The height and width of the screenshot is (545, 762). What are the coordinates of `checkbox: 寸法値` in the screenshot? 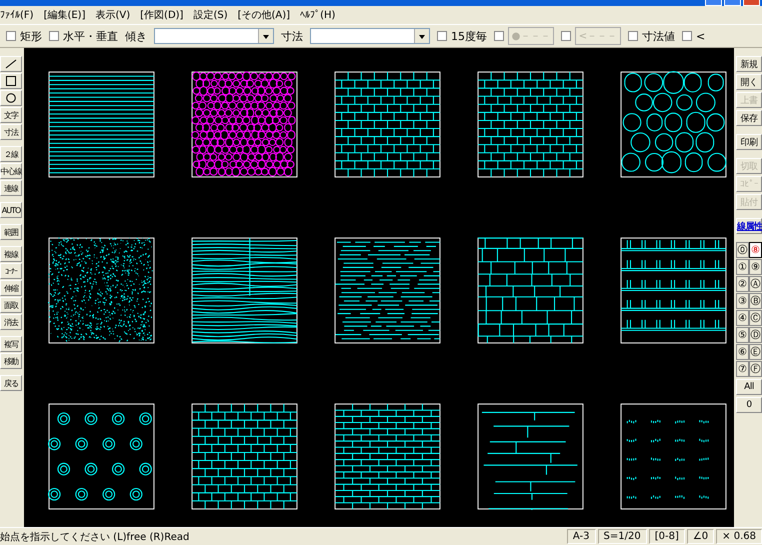 It's located at (651, 36).